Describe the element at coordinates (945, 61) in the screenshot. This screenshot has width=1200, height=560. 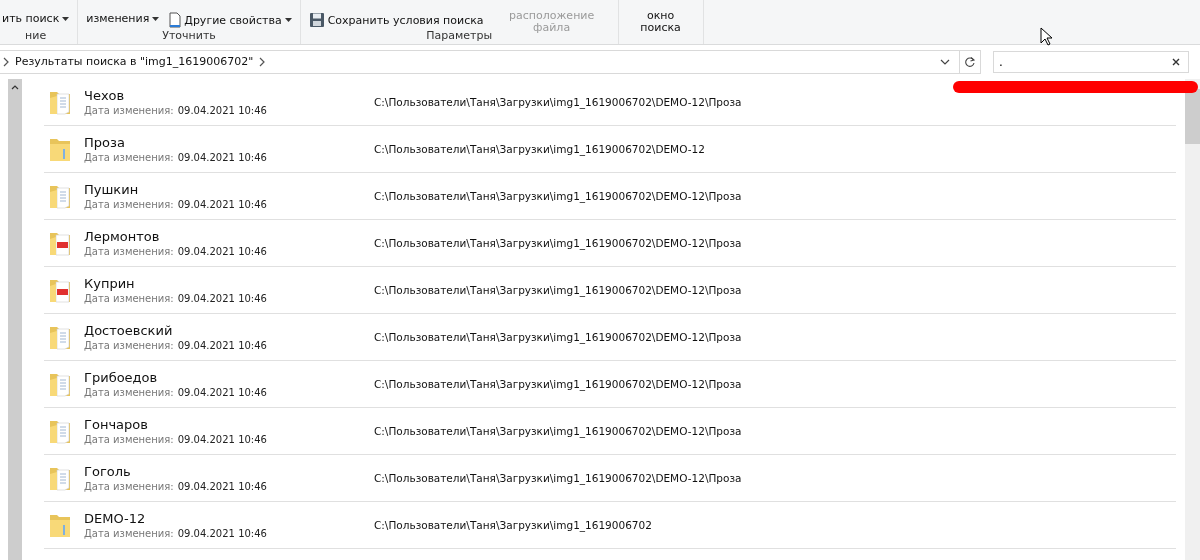
I see `dropdown-icon` at that location.